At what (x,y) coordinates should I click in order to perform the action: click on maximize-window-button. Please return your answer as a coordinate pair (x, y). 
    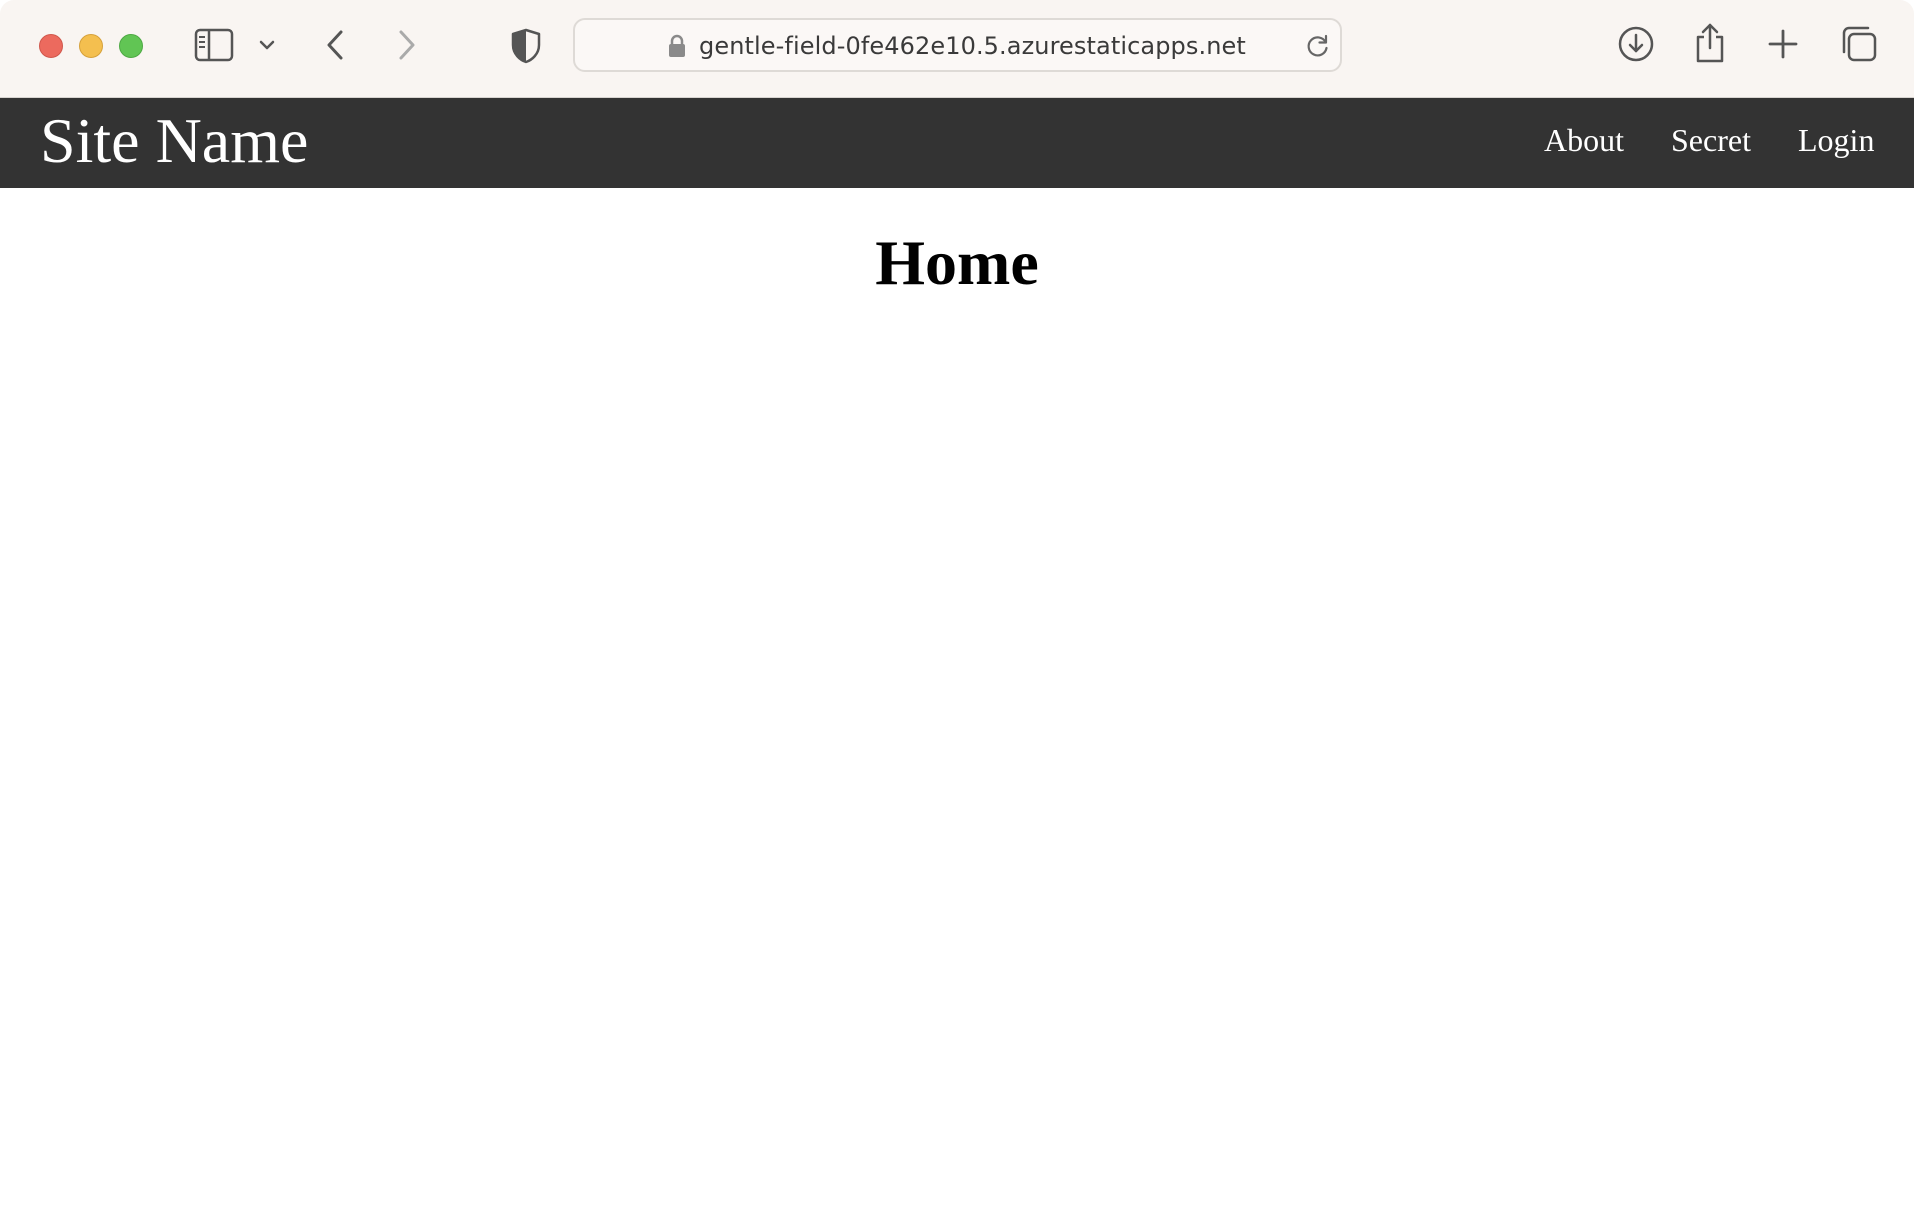
    Looking at the image, I should click on (131, 46).